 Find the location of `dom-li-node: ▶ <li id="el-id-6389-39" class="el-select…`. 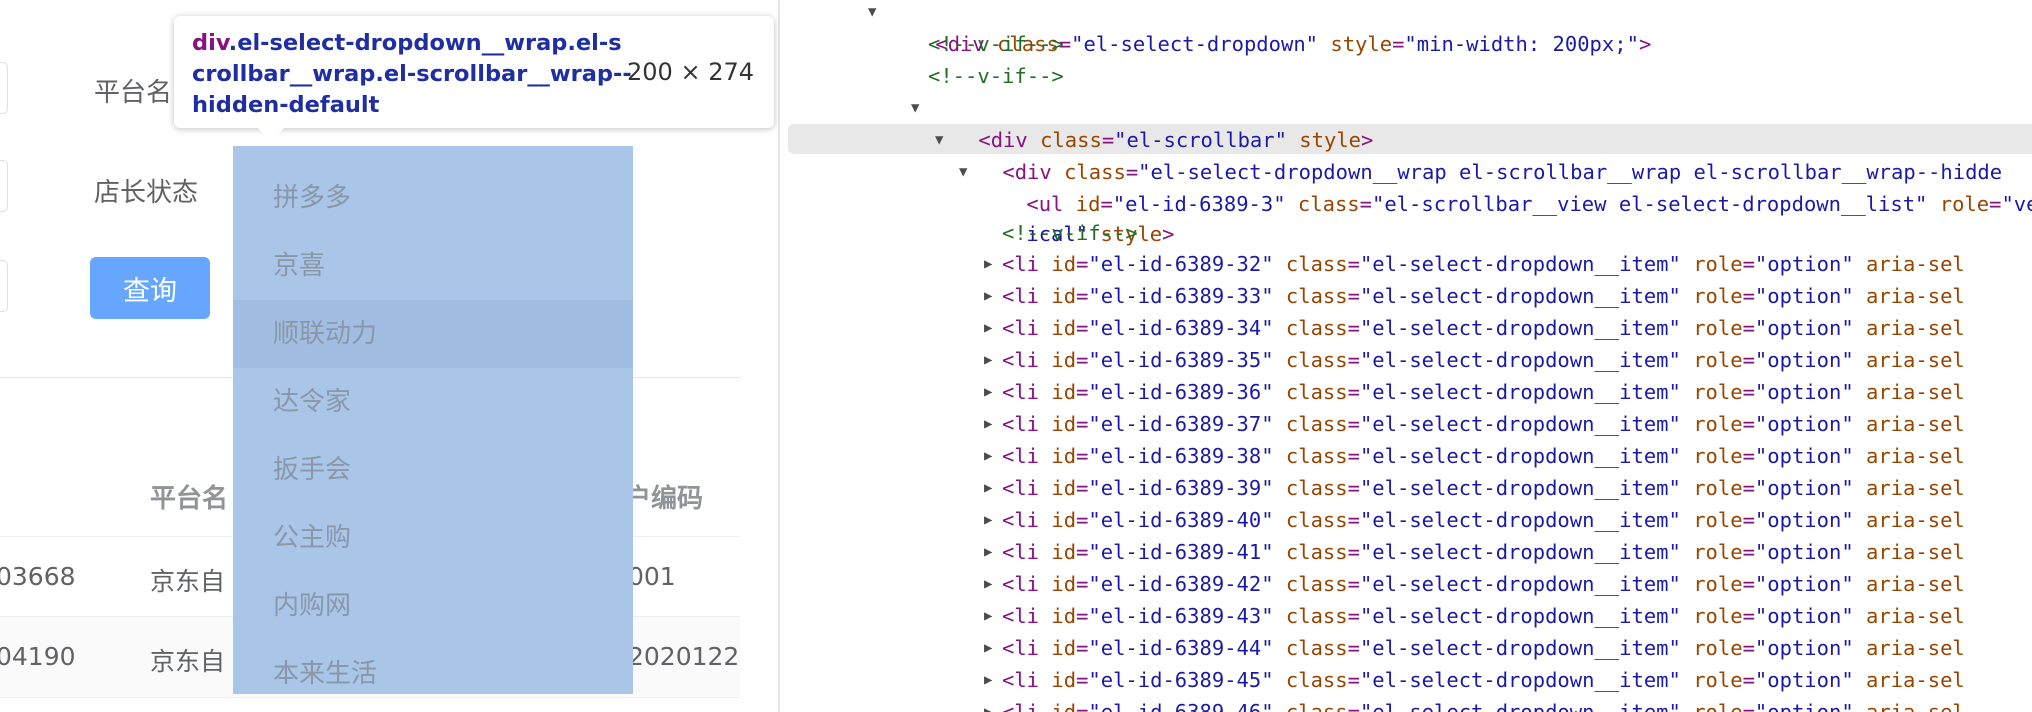

dom-li-node: ▶ <li id="el-id-6389-39" class="el-select… is located at coordinates (1474, 488).